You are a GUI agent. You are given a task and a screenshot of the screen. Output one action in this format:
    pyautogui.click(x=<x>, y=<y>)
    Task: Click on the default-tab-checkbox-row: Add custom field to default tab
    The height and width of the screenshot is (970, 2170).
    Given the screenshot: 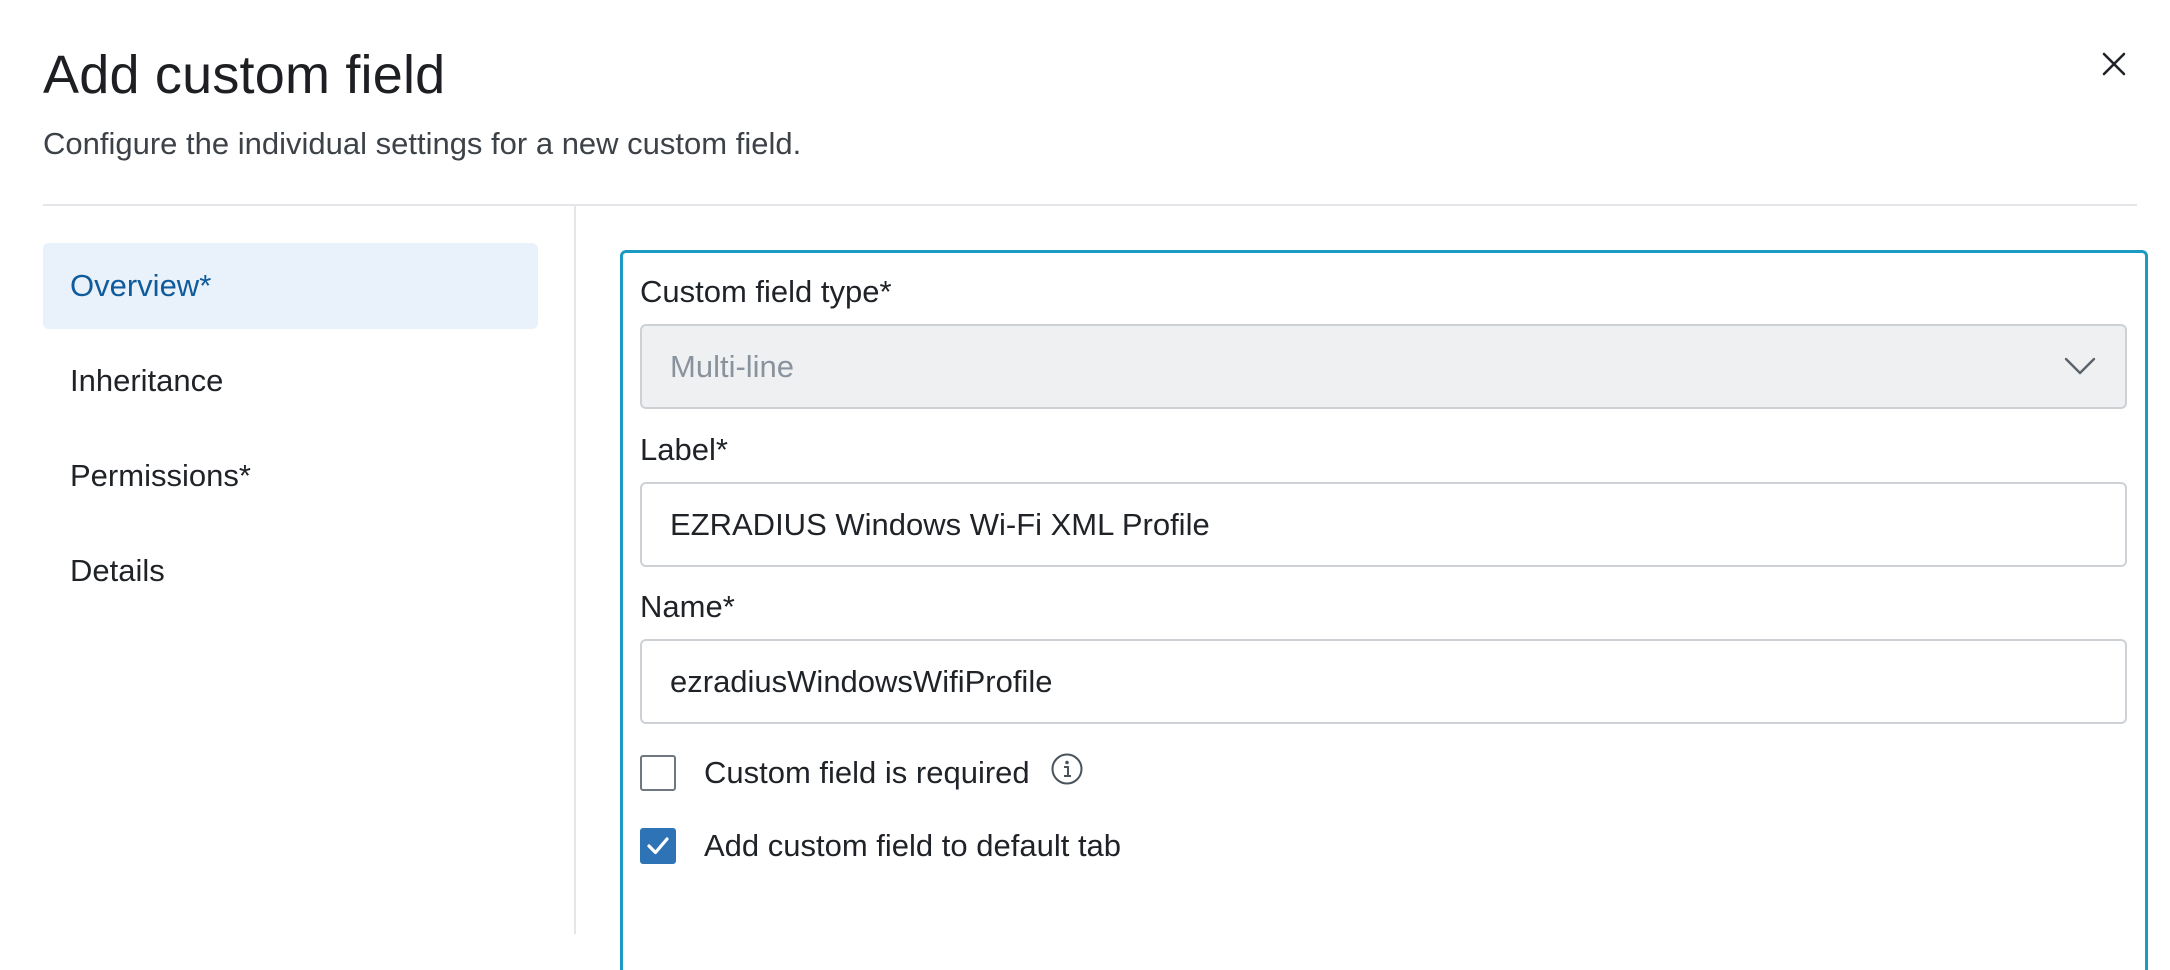 What is the action you would take?
    pyautogui.click(x=880, y=846)
    